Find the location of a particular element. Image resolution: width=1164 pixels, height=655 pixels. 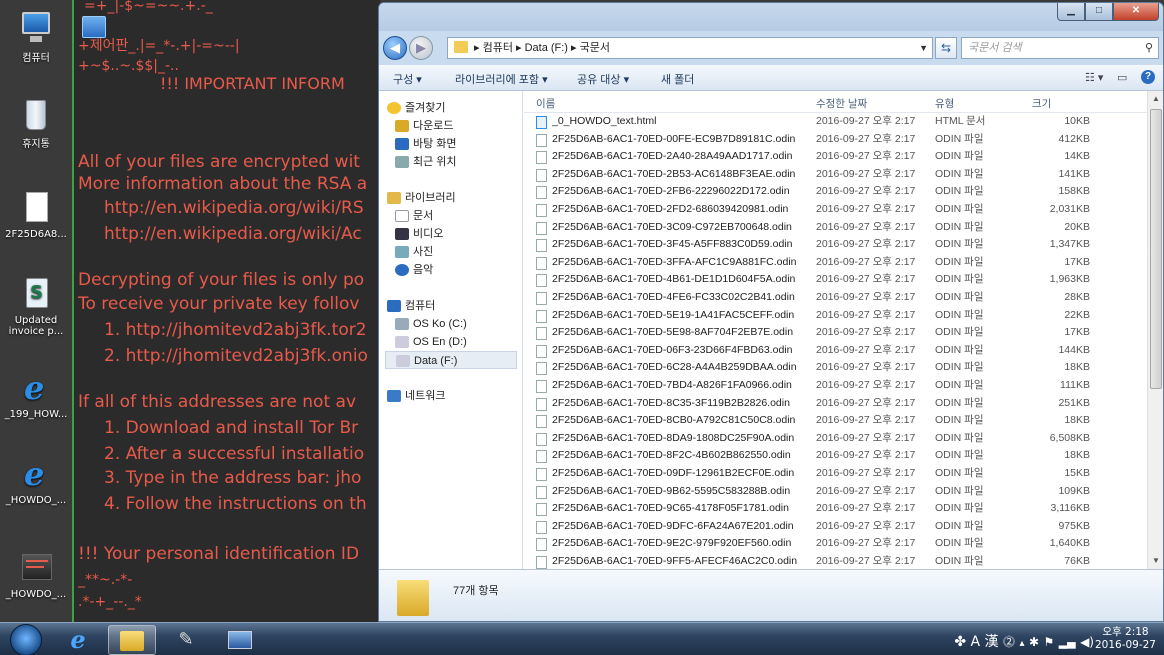

address-bar: ▸ 컴퓨터 ▸ Data (F:) ▸ 국문서 ▼ is located at coordinates (690, 48).